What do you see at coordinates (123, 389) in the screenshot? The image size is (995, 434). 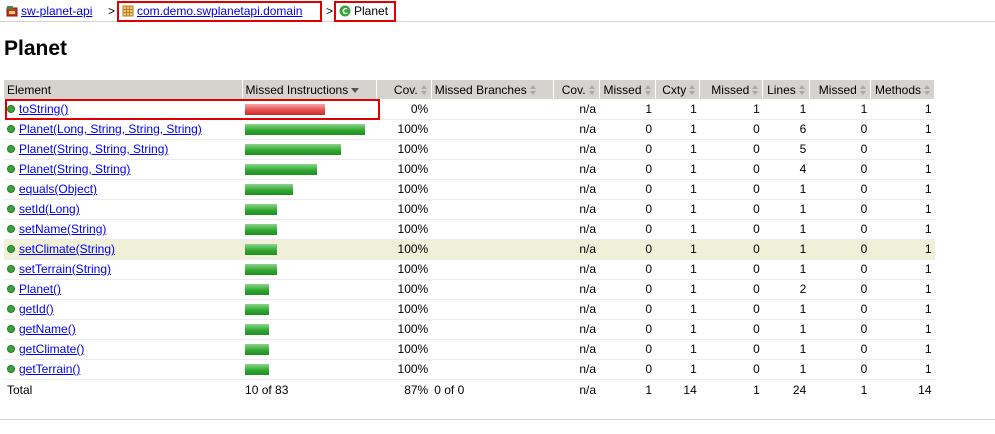 I see `total-label: Total` at bounding box center [123, 389].